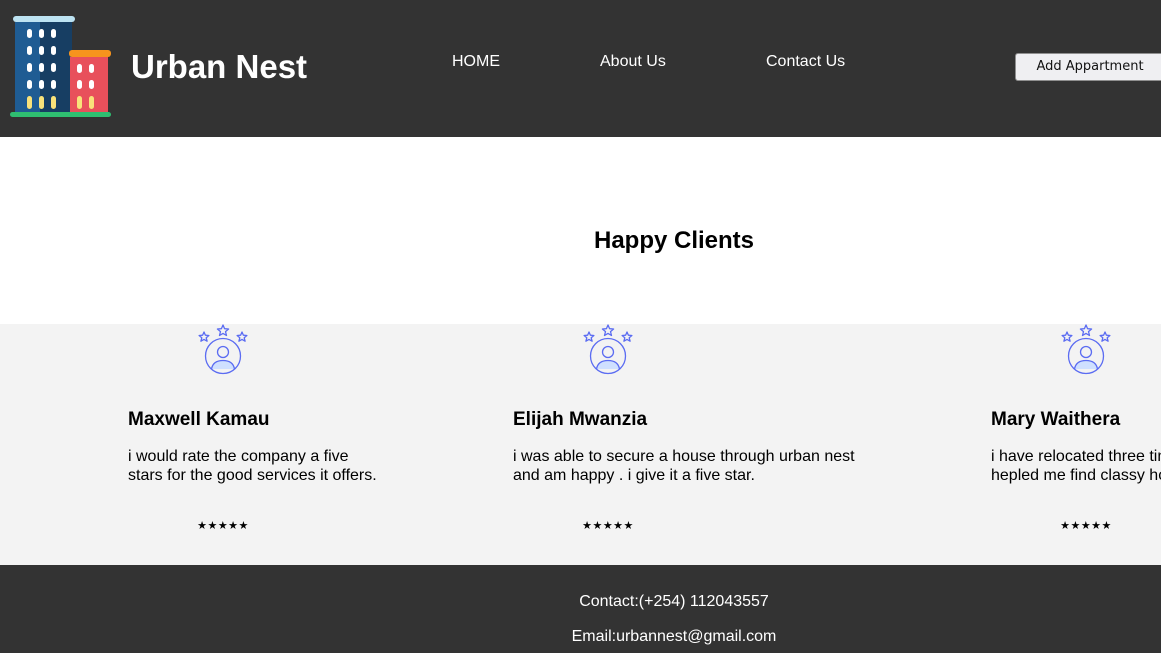 The height and width of the screenshot is (653, 1161). What do you see at coordinates (674, 601) in the screenshot?
I see `footer-contact: Contact:(+254) 112043557` at bounding box center [674, 601].